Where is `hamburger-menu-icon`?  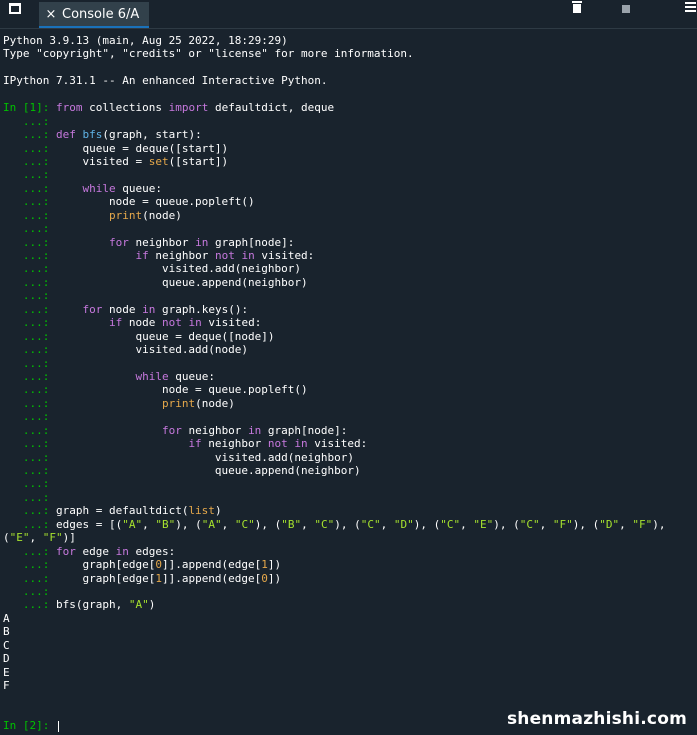
hamburger-menu-icon is located at coordinates (690, 7).